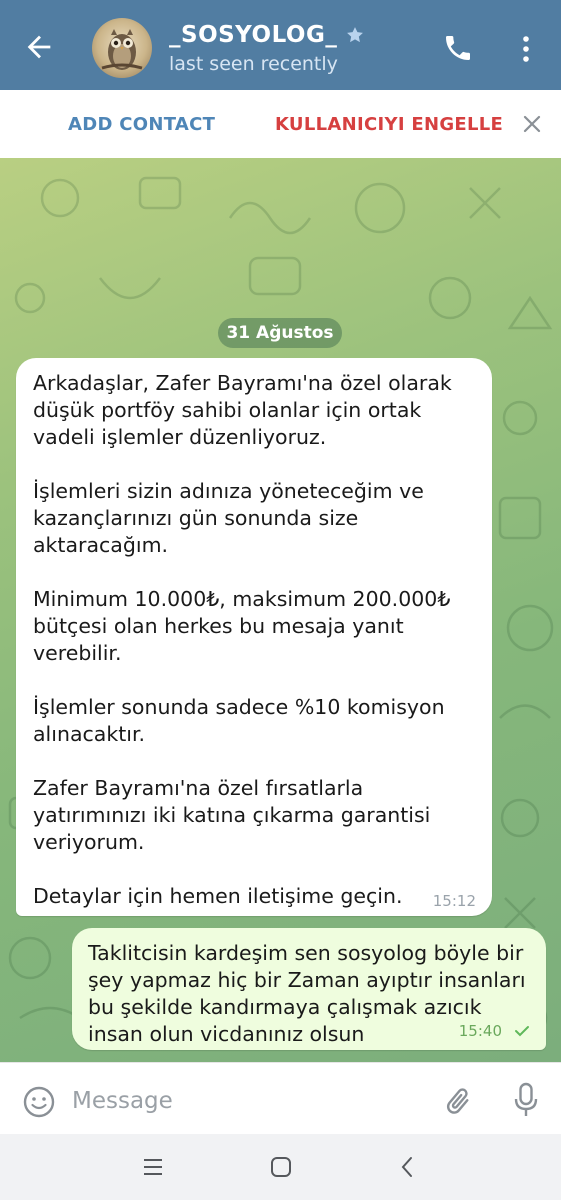  I want to click on paperclip-icon, so click(458, 1102).